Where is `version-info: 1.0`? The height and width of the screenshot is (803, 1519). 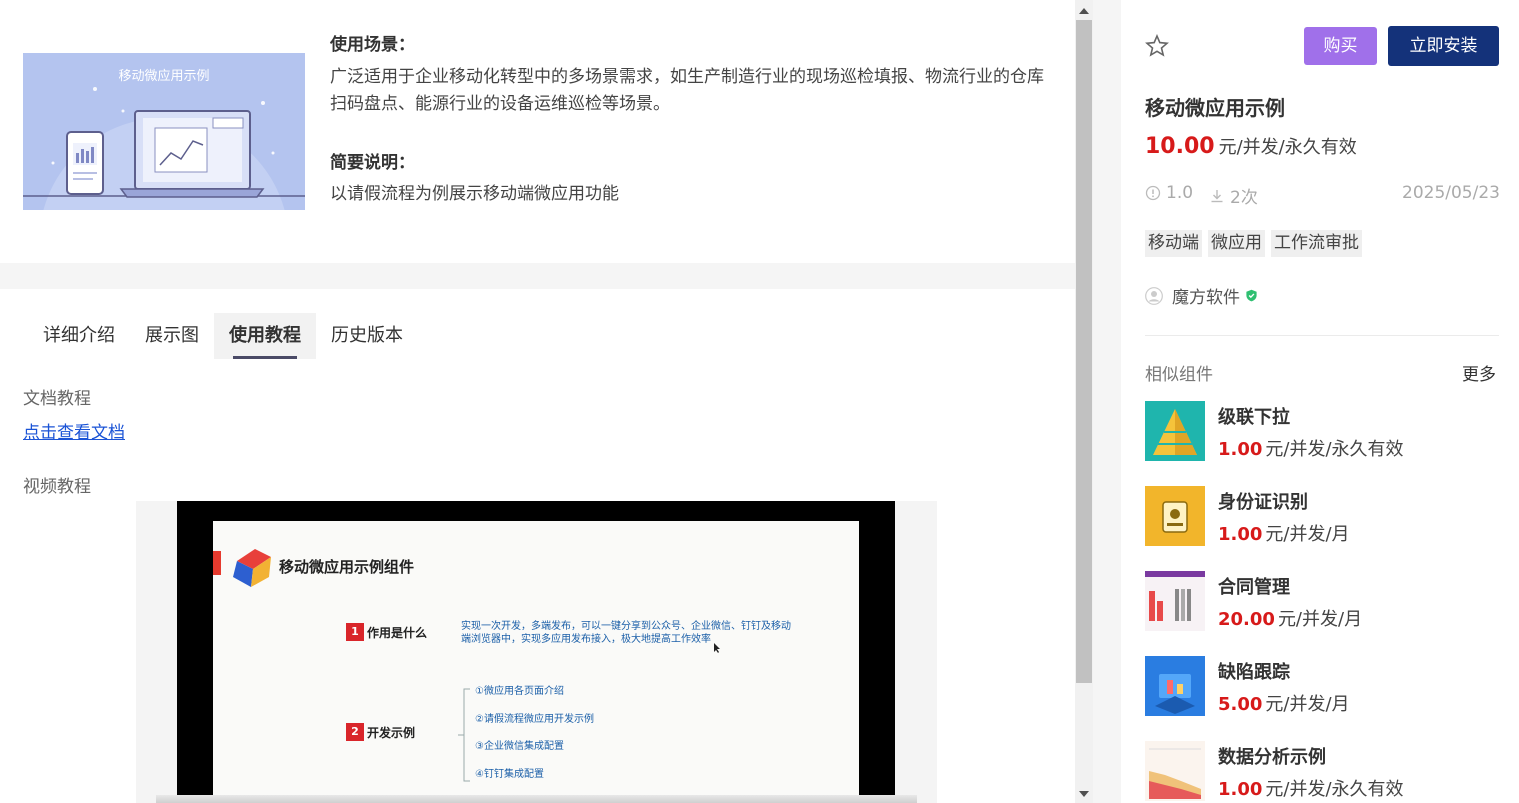 version-info: 1.0 is located at coordinates (1169, 193).